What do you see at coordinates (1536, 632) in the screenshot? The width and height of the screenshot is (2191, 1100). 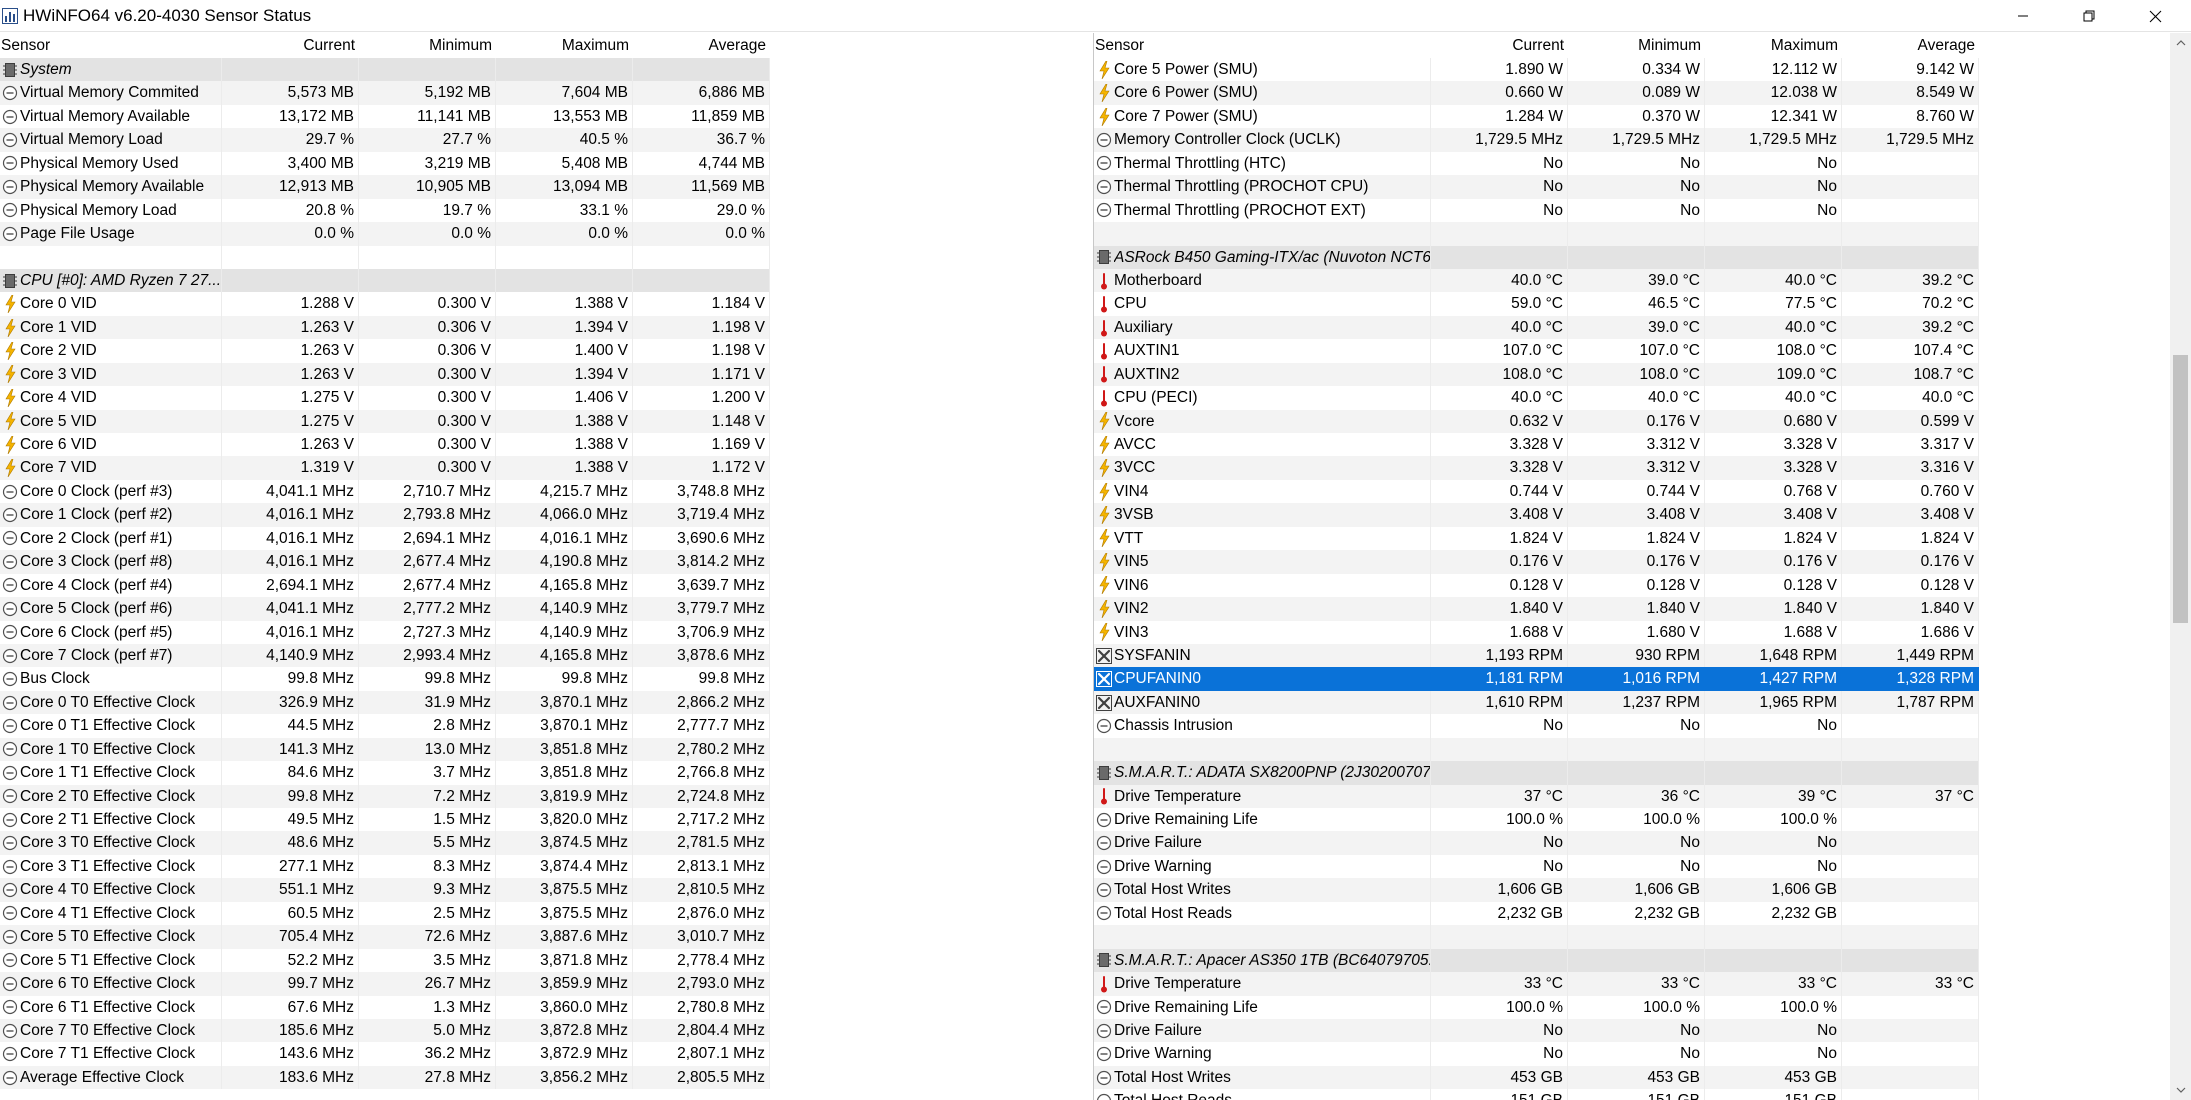 I see `sensor-row: VIN3 1.688 V 1.680 V 1.688 V 1.686 V` at bounding box center [1536, 632].